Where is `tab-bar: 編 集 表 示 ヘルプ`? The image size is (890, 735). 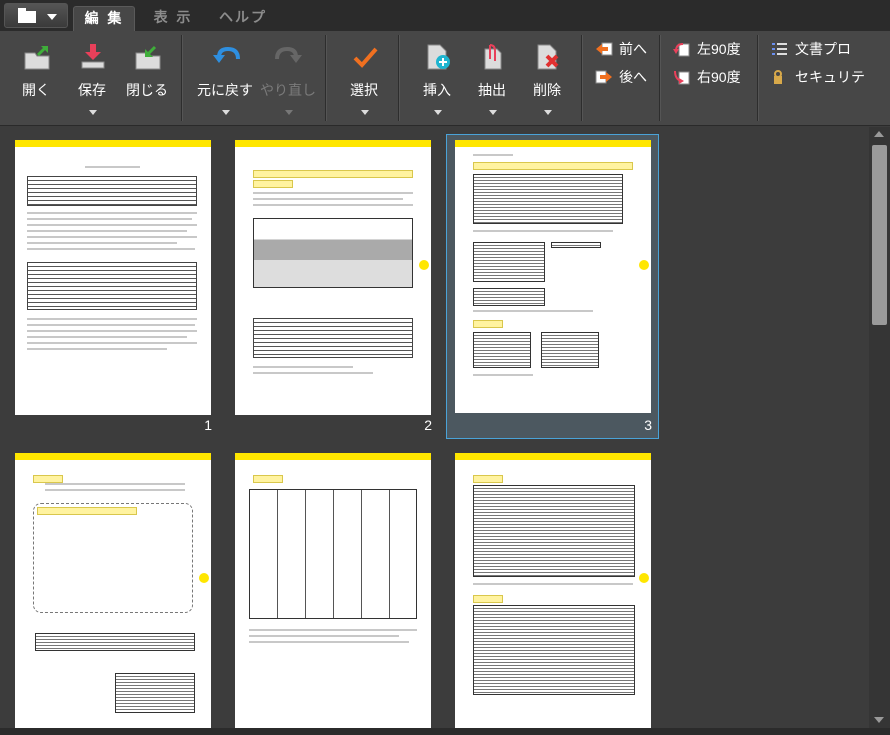
tab-bar: 編 集 表 示 ヘルプ is located at coordinates (445, 15).